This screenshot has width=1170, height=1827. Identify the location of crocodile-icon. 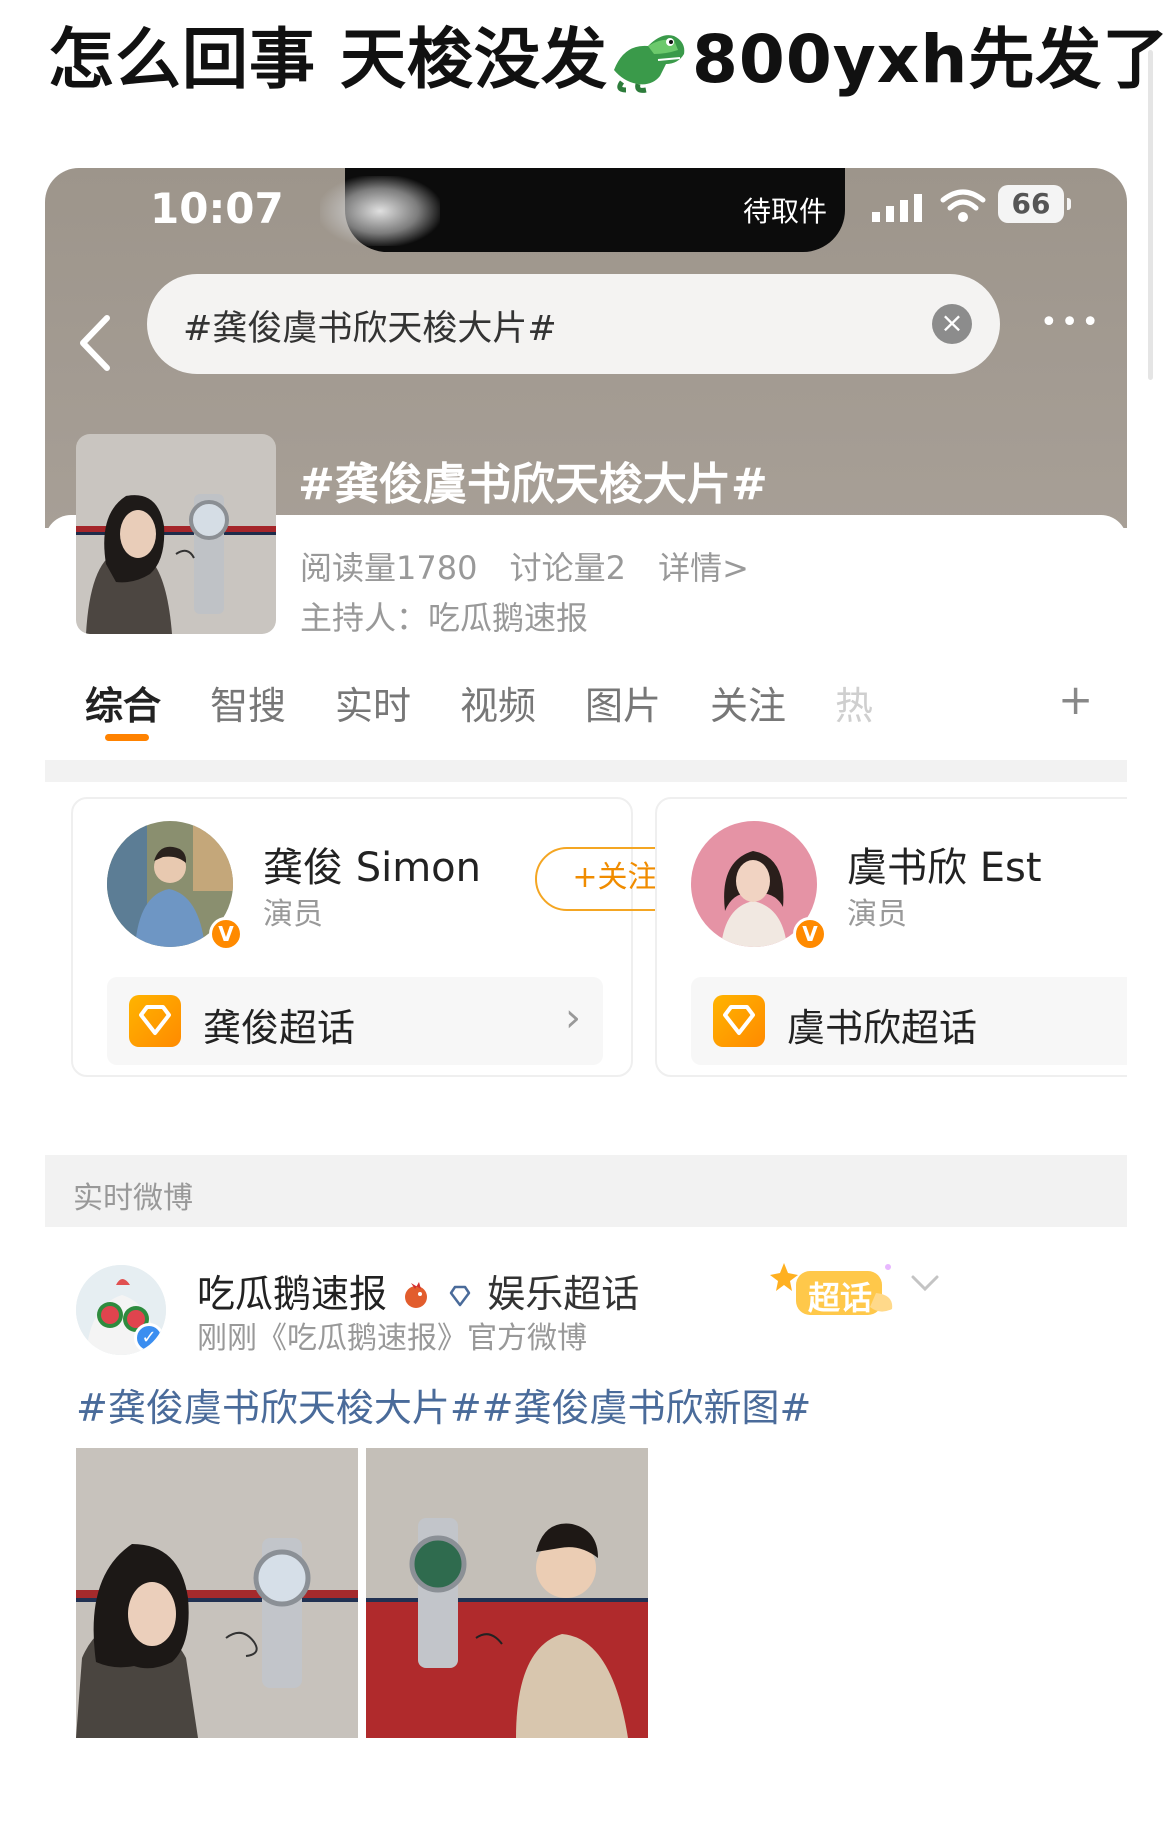
(649, 64).